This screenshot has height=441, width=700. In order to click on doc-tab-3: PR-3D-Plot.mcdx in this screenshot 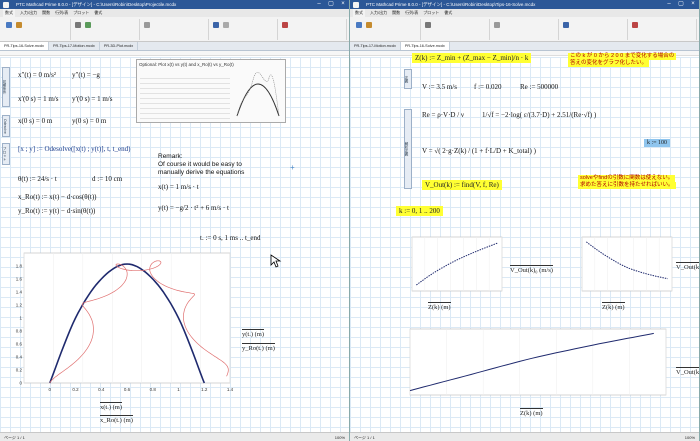, I will do `click(119, 46)`.